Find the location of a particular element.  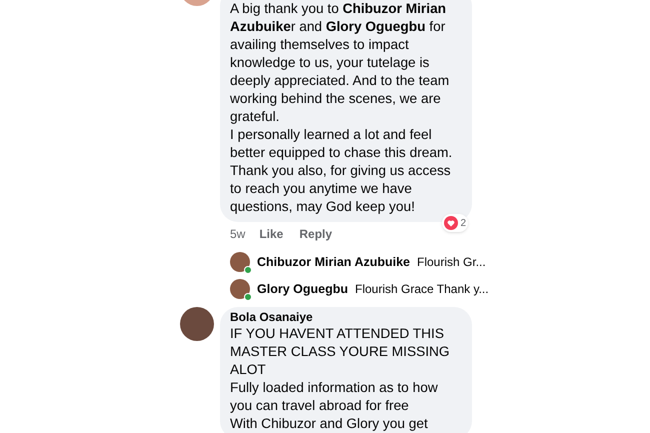

comment-text: With Chibuzor and Glory you get is located at coordinates (329, 424).